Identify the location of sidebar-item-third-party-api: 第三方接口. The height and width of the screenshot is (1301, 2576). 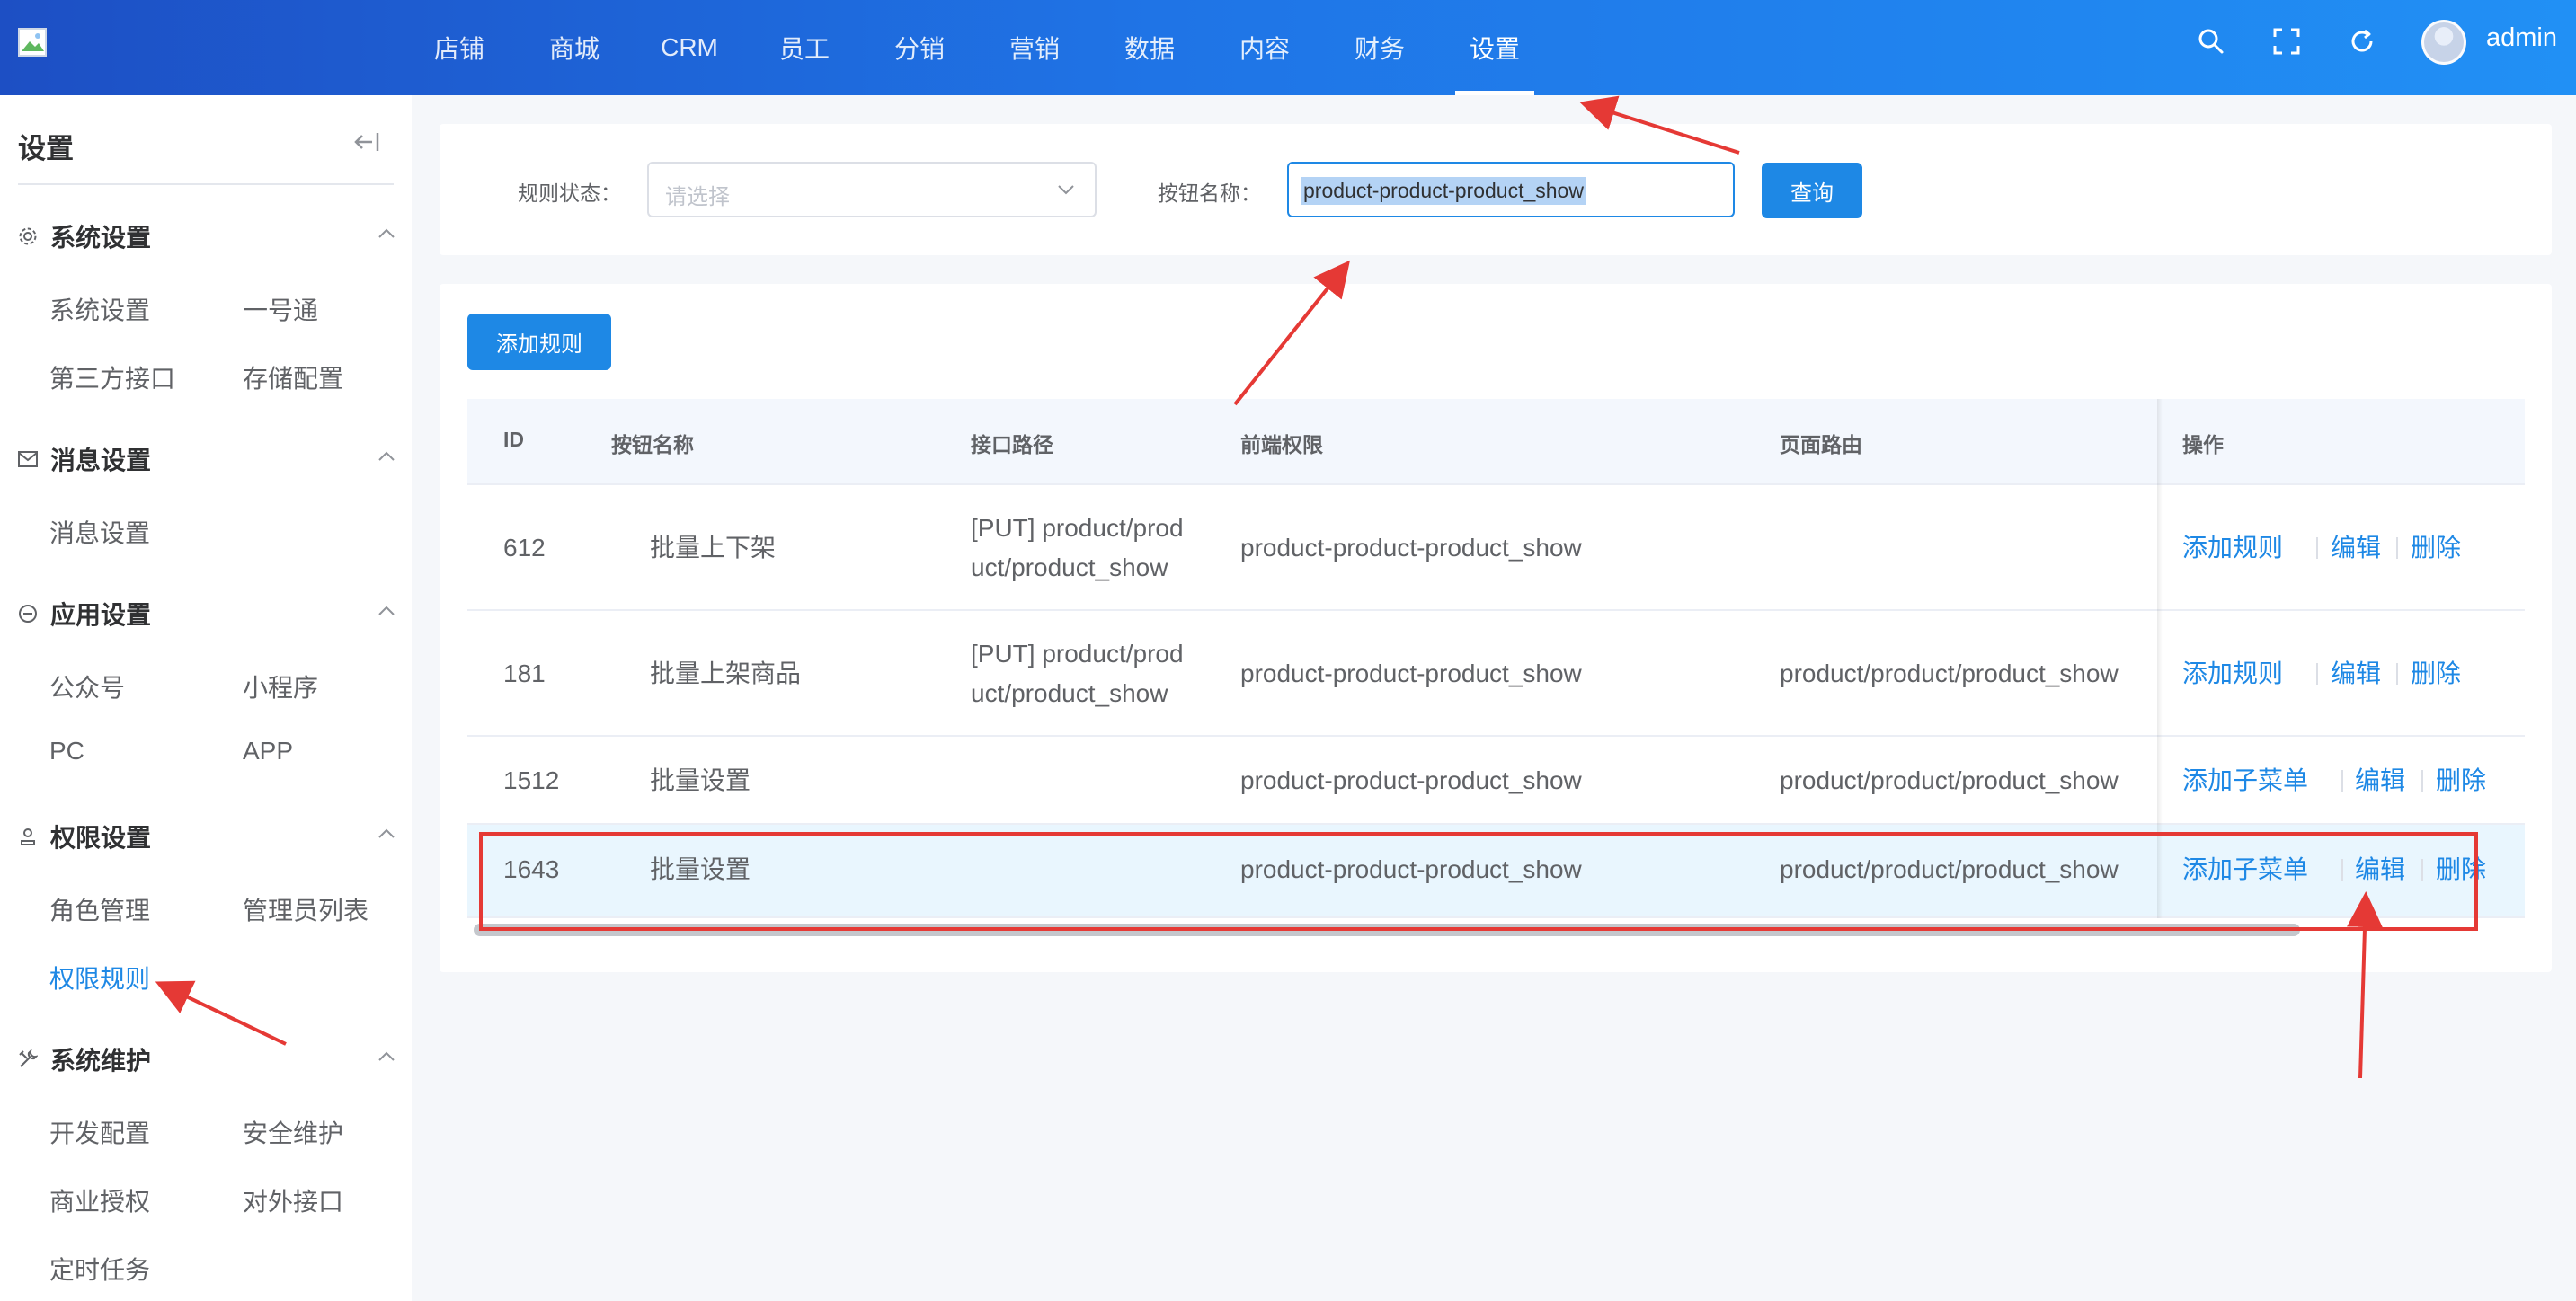
(112, 377).